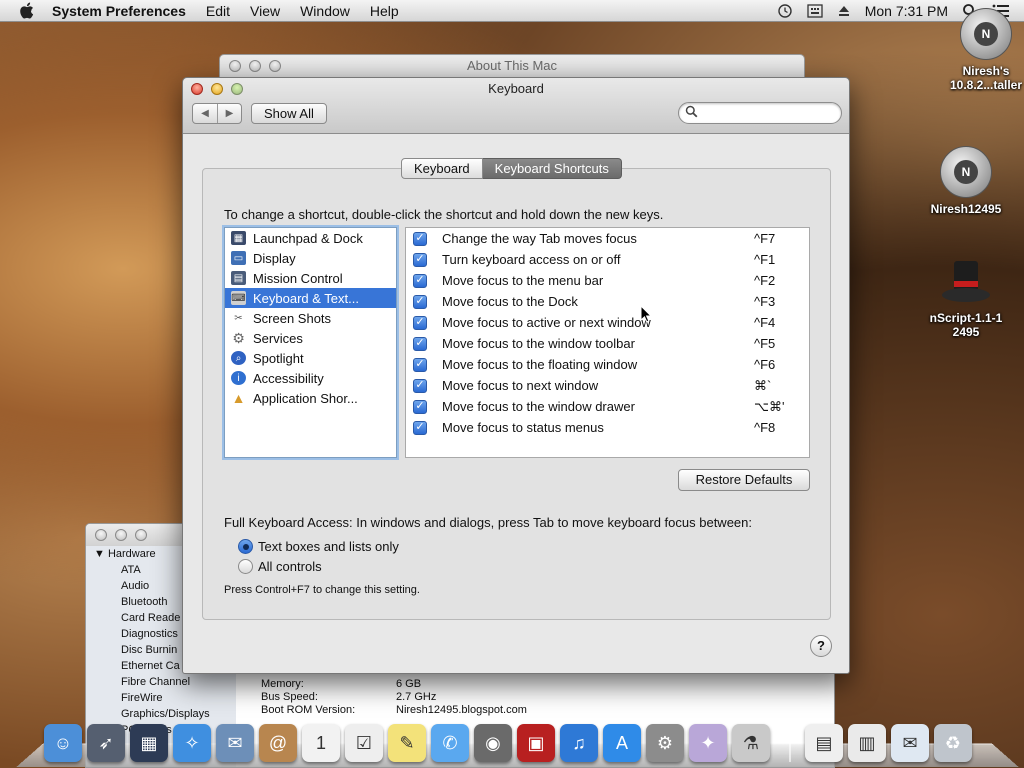  I want to click on tab-bar: Keyboard Keyboard Shortcuts, so click(511, 168).